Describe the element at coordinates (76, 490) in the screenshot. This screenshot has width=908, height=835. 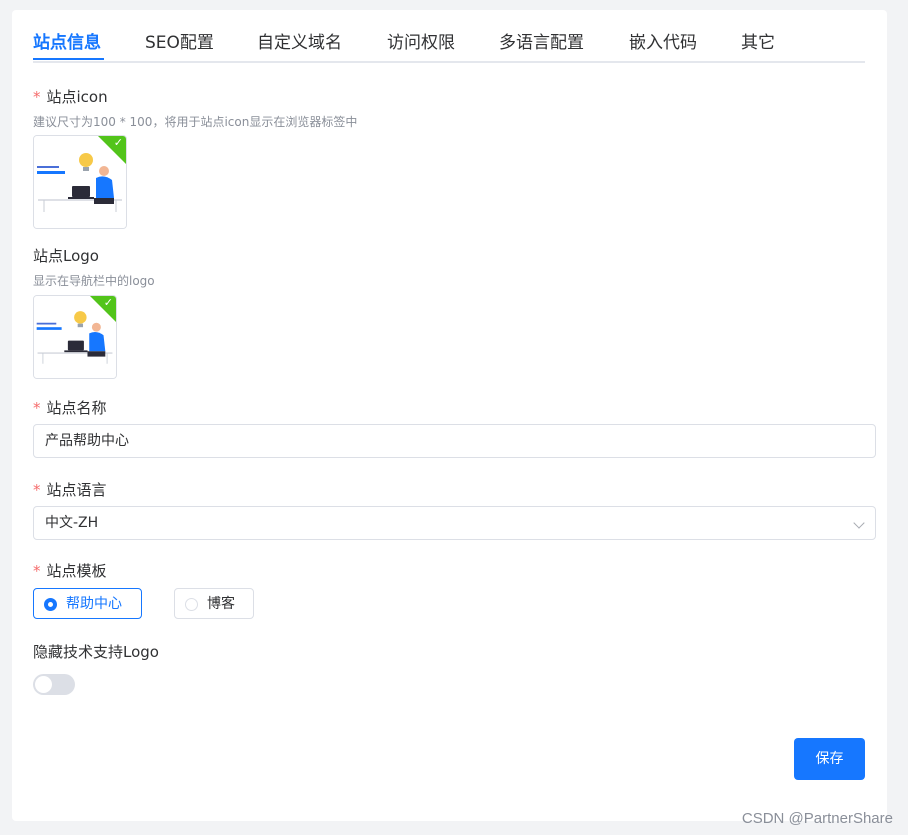
I see `field-label: 站点语言` at that location.